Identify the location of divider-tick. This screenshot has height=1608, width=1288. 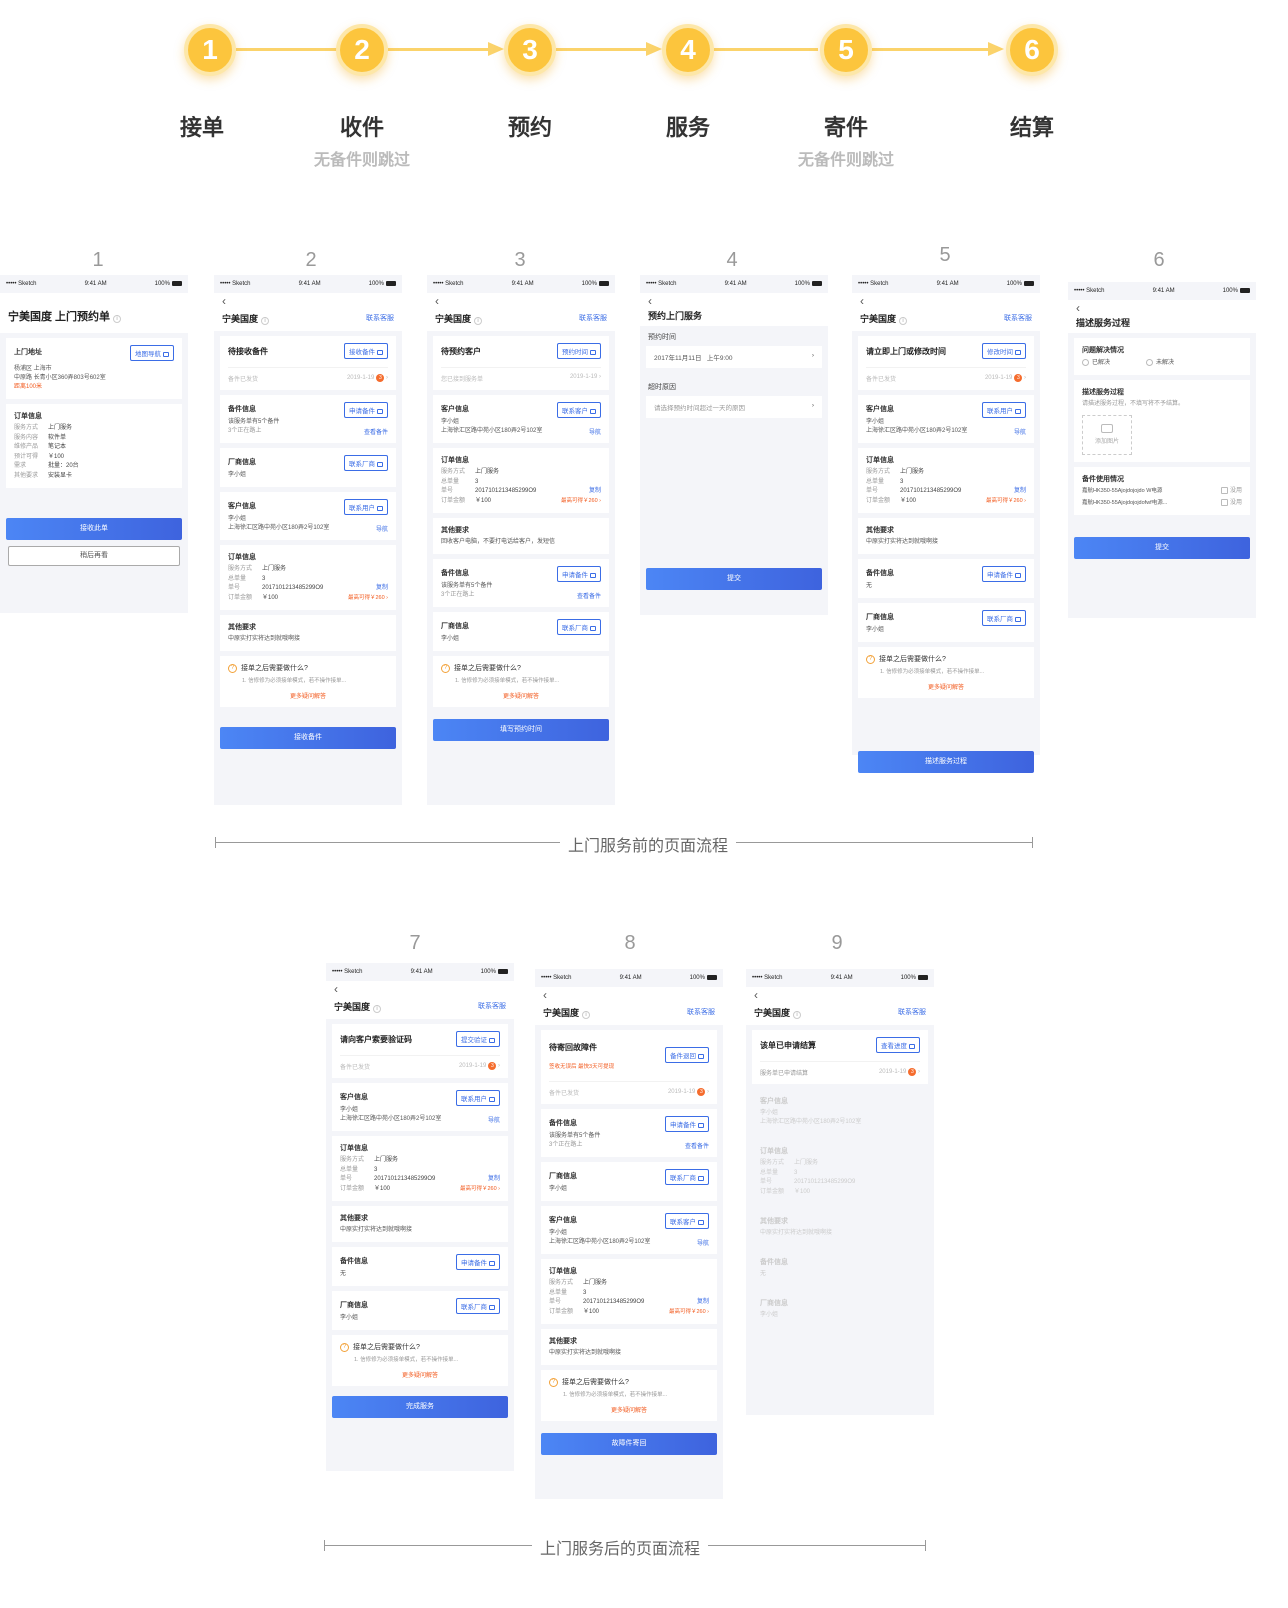
(215, 842).